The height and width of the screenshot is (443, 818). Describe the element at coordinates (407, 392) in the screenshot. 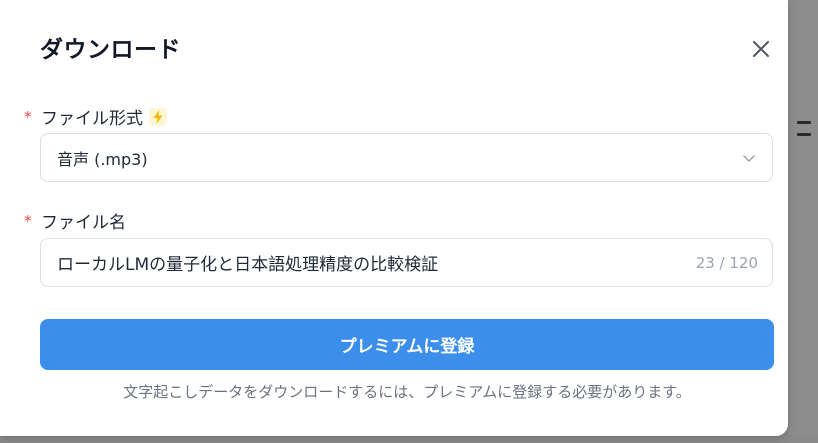

I see `premium-note: 文字起こしデータをダウンロードするには、プレミアムに登録する必要があります。` at that location.